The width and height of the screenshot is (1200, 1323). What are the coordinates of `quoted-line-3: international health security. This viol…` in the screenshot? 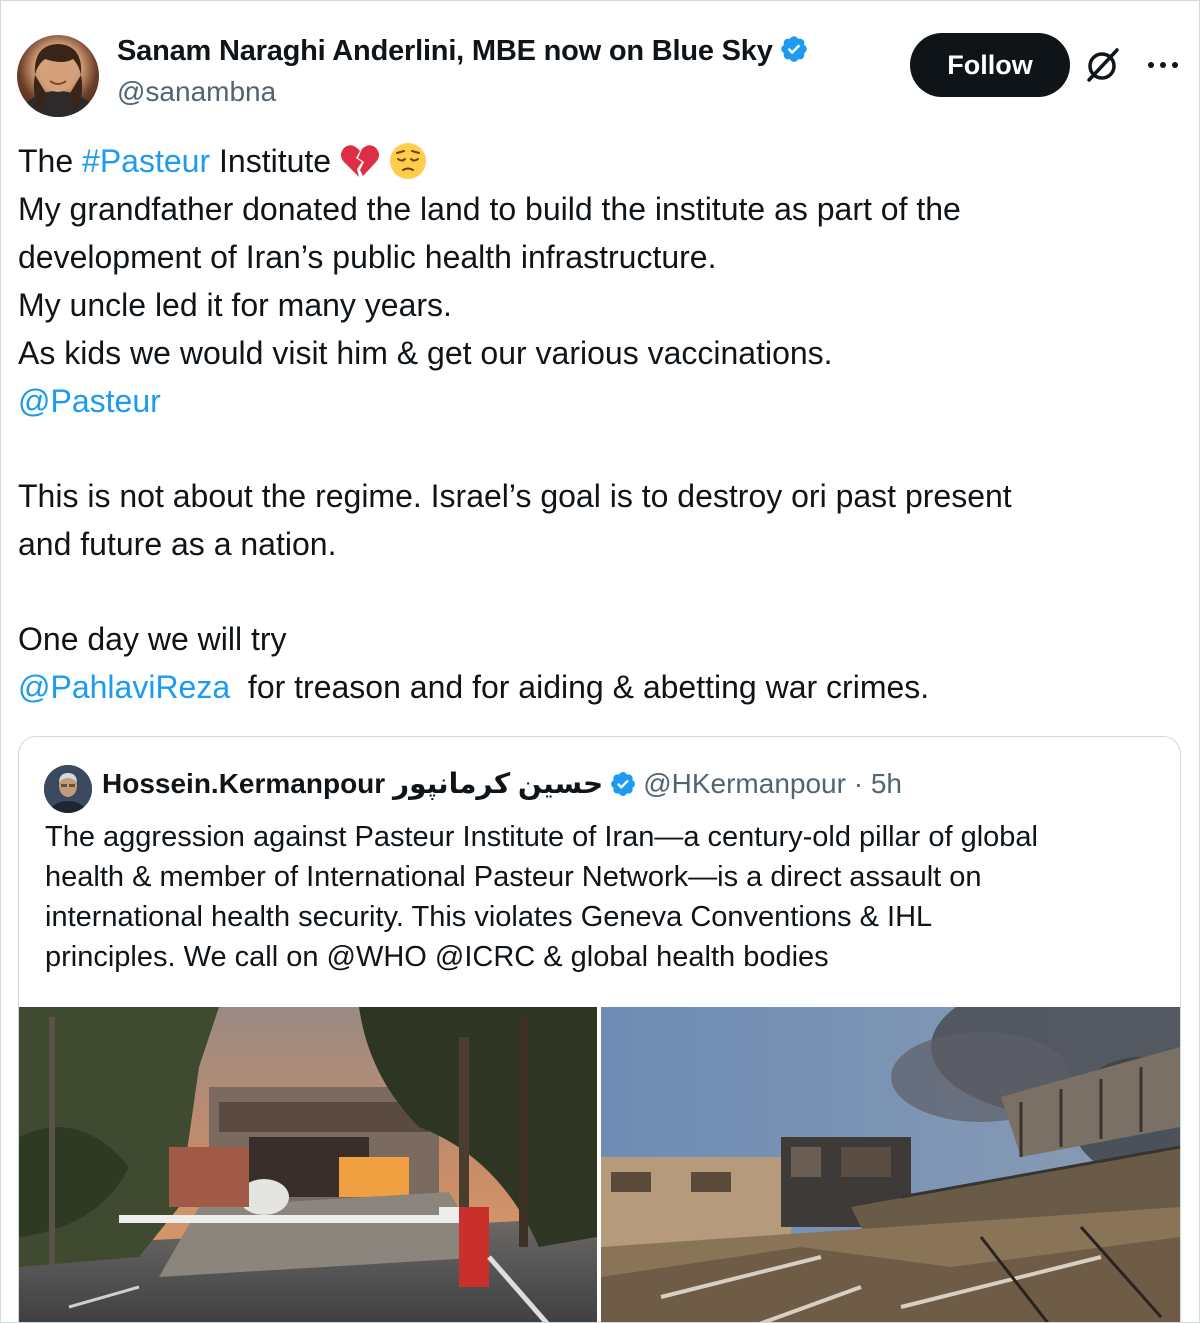 It's located at (489, 917).